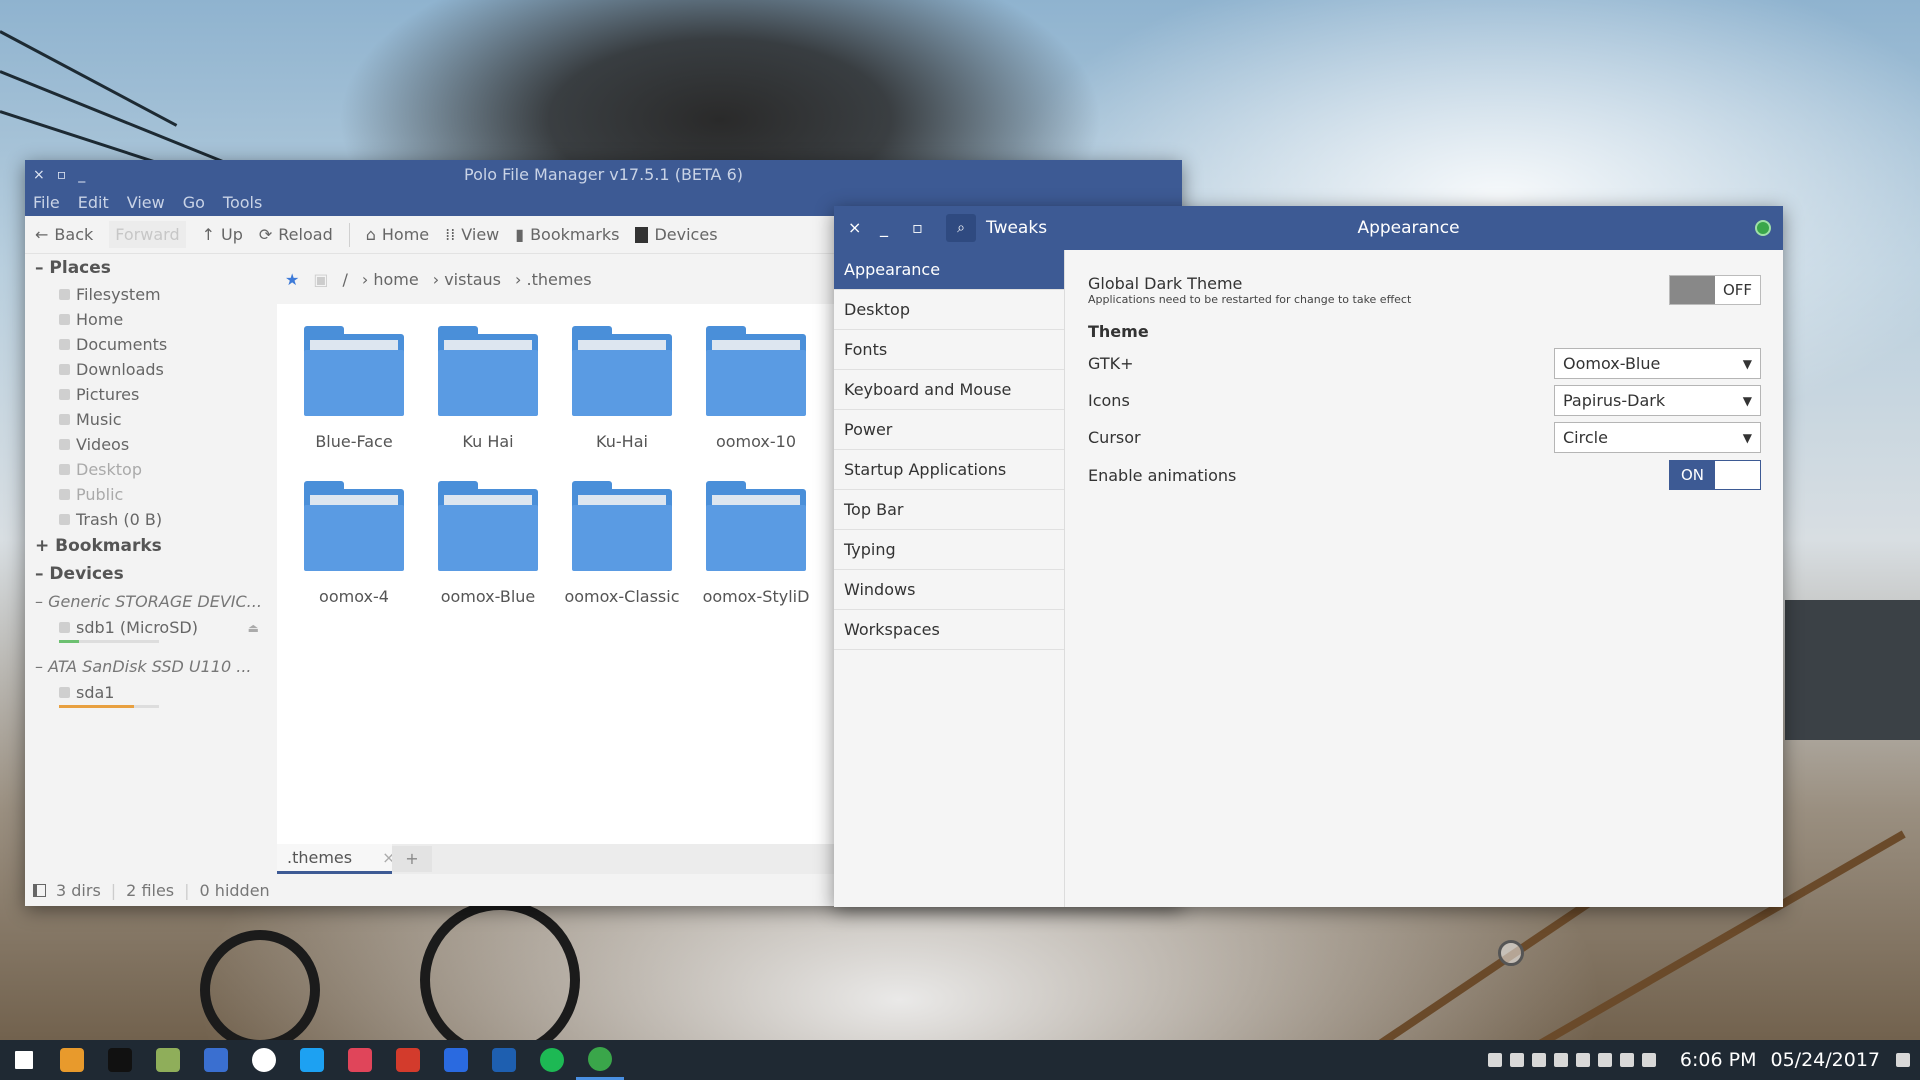 This screenshot has height=1080, width=1920. I want to click on sidebar-item-videos: Videos, so click(151, 444).